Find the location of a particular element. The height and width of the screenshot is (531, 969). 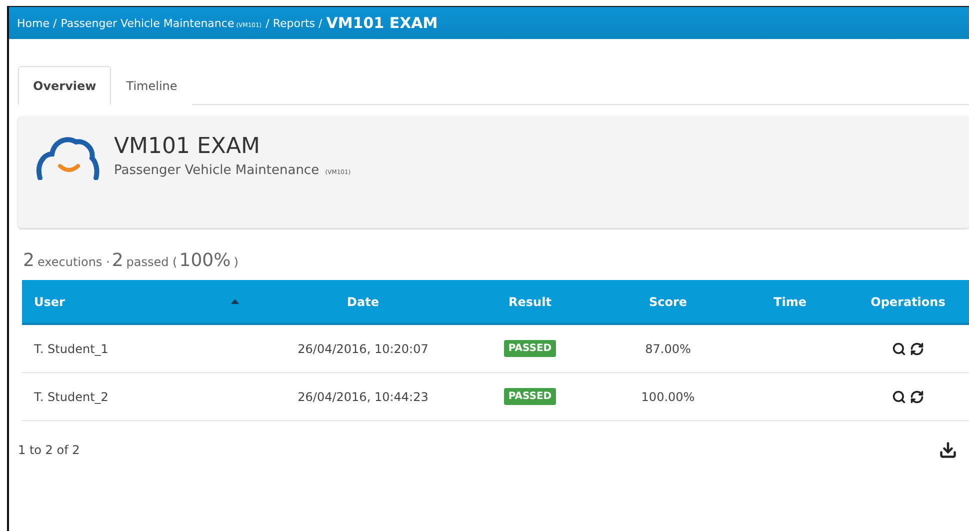

table-cell: T. Student_1 is located at coordinates (145, 349).